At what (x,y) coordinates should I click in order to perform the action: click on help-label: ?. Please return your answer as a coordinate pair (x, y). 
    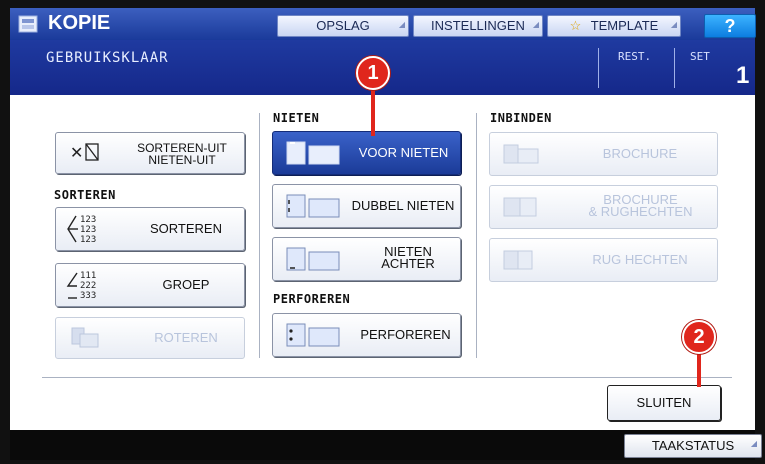
    Looking at the image, I should click on (730, 26).